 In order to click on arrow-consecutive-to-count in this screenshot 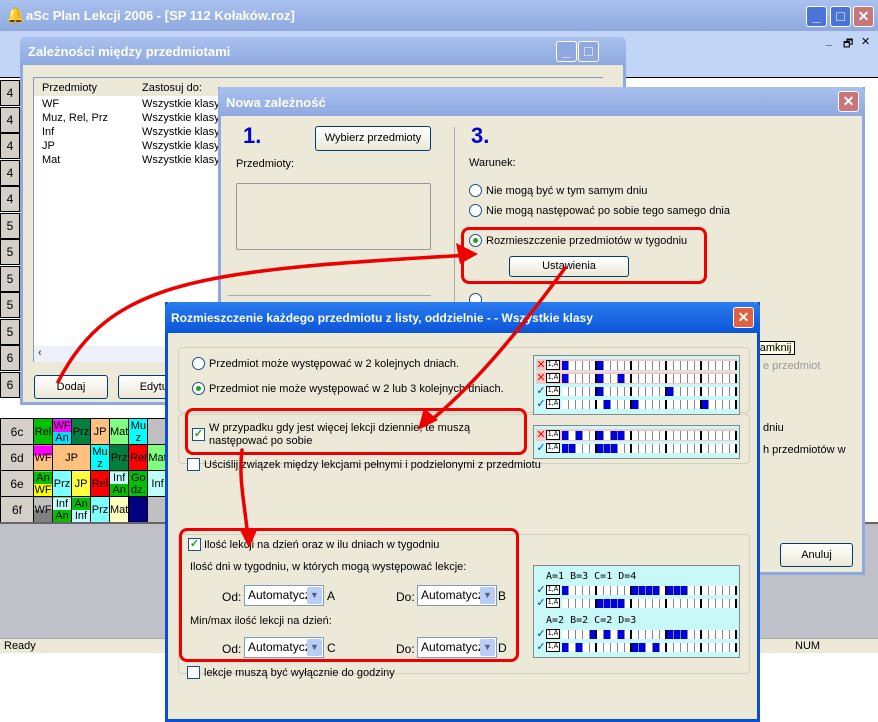, I will do `click(244, 495)`.